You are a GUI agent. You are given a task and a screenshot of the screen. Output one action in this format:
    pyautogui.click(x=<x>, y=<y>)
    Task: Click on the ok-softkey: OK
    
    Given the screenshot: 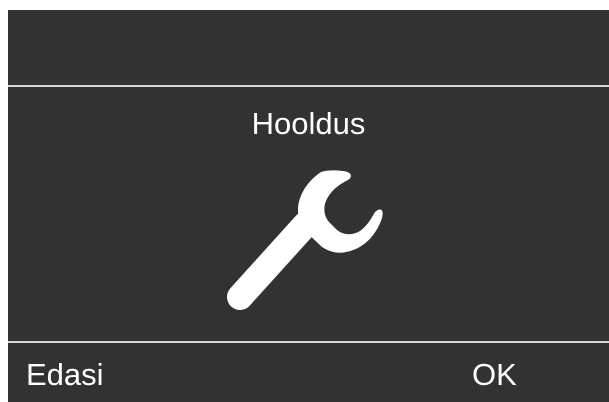 What is the action you would take?
    pyautogui.click(x=494, y=375)
    